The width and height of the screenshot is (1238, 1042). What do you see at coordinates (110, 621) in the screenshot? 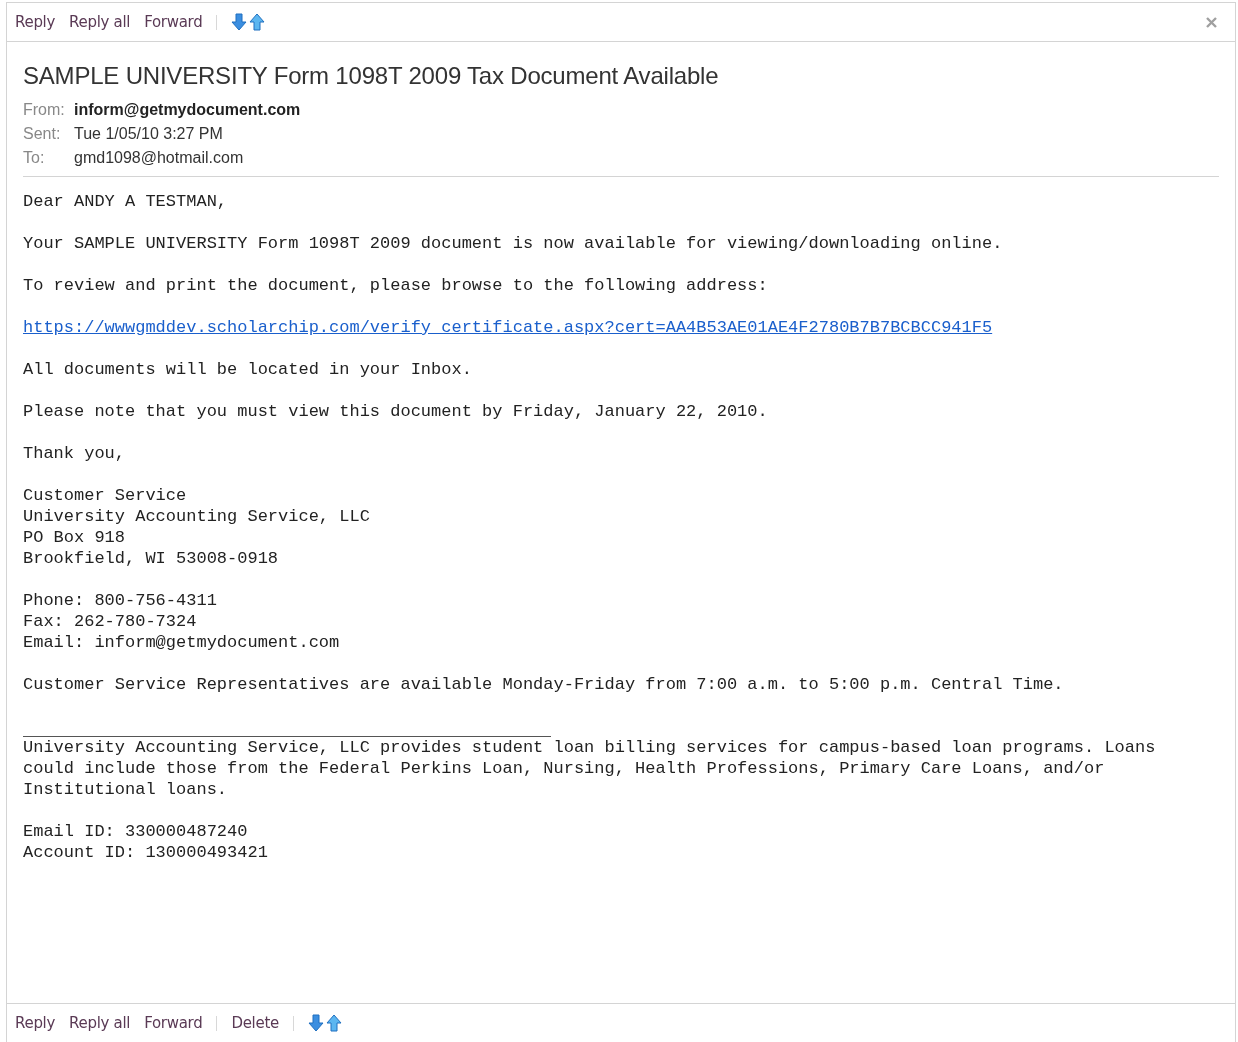
I see `body-text-line: Fax: 262-780-7324` at bounding box center [110, 621].